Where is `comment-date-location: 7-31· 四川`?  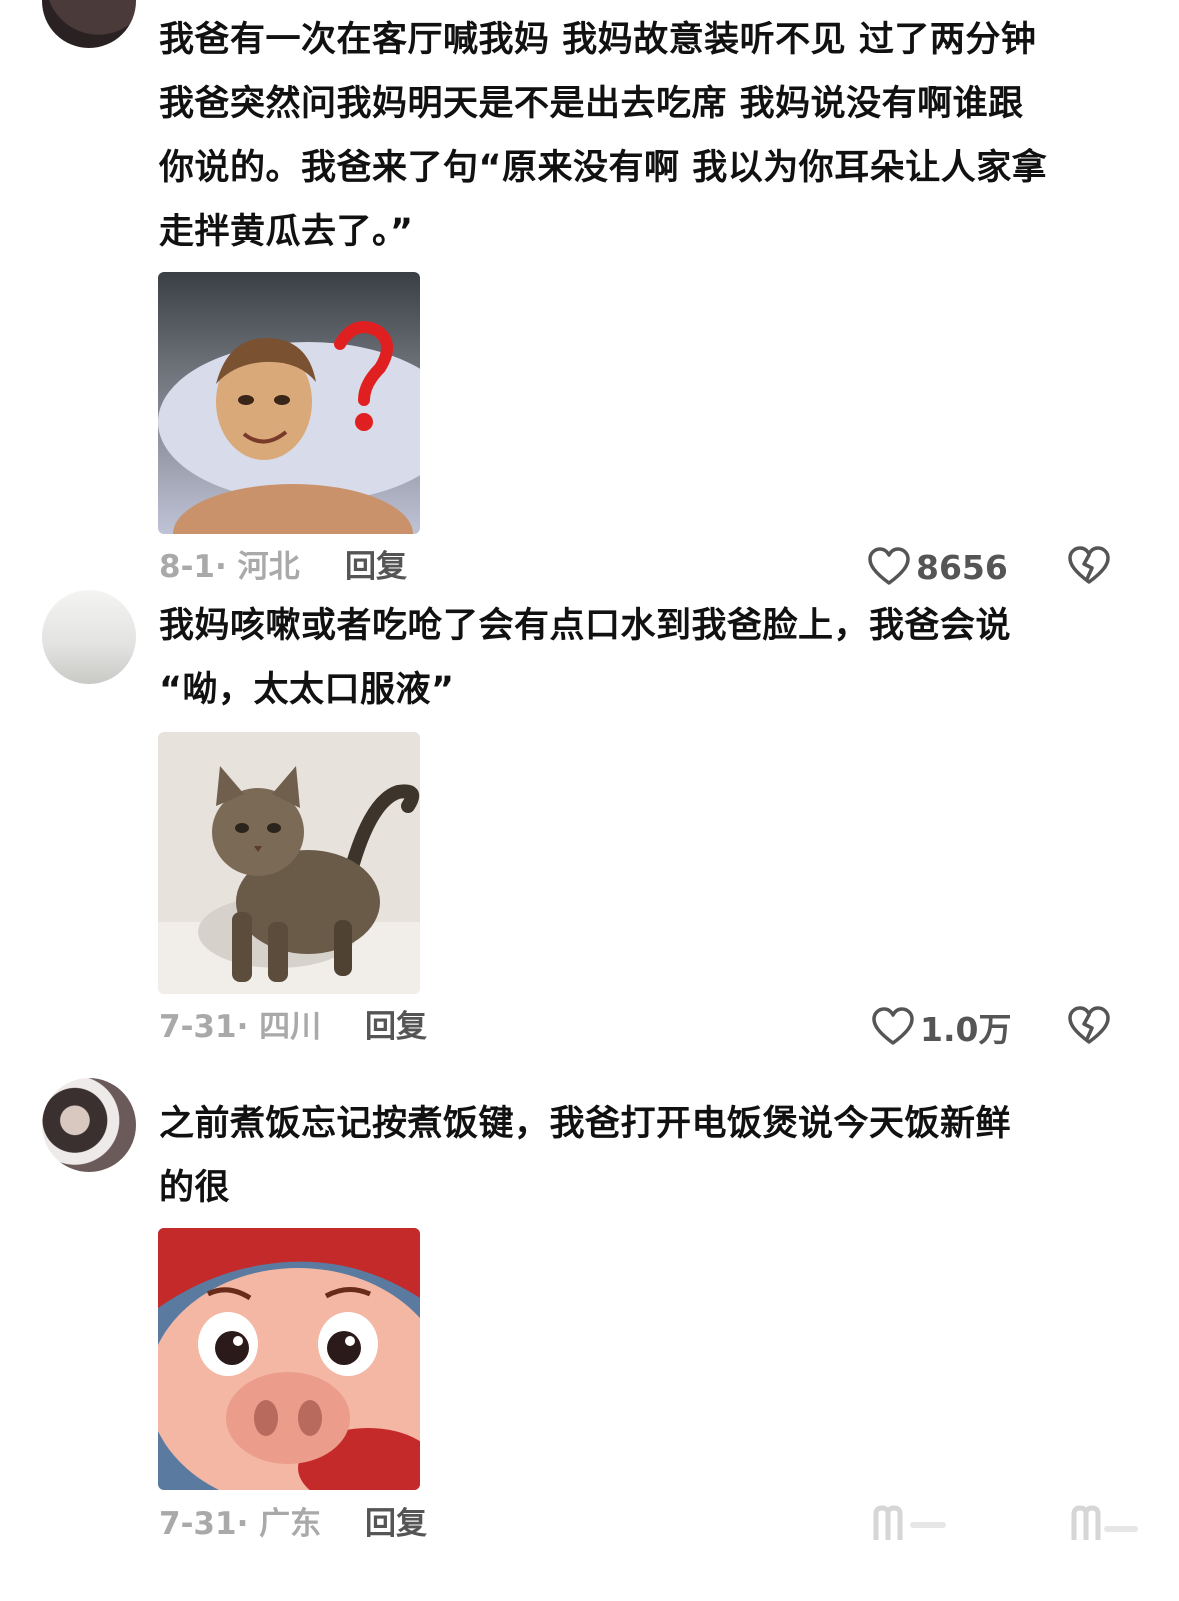 comment-date-location: 7-31· 四川 is located at coordinates (240, 1027).